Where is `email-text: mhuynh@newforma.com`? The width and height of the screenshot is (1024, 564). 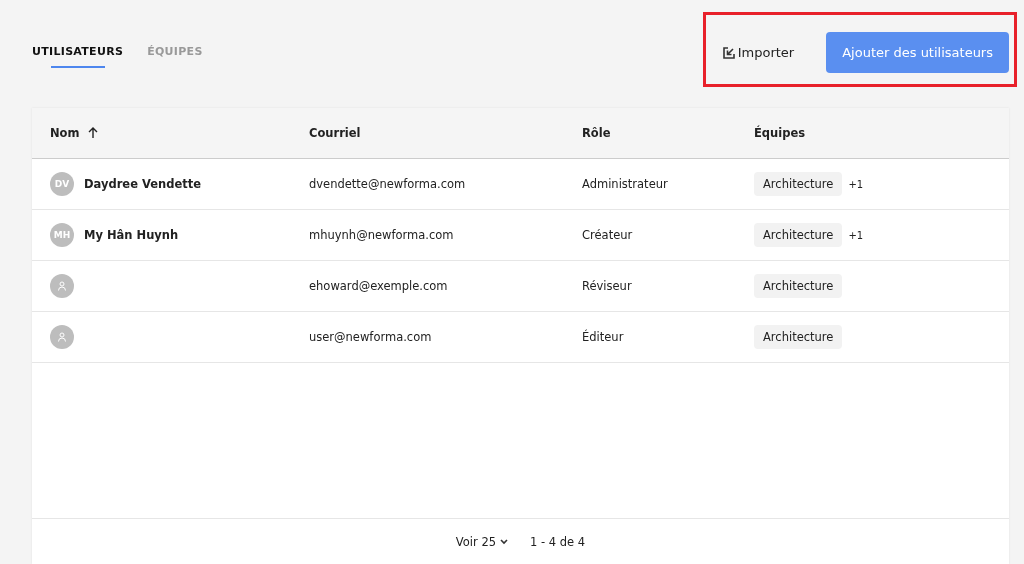
email-text: mhuynh@newforma.com is located at coordinates (381, 235).